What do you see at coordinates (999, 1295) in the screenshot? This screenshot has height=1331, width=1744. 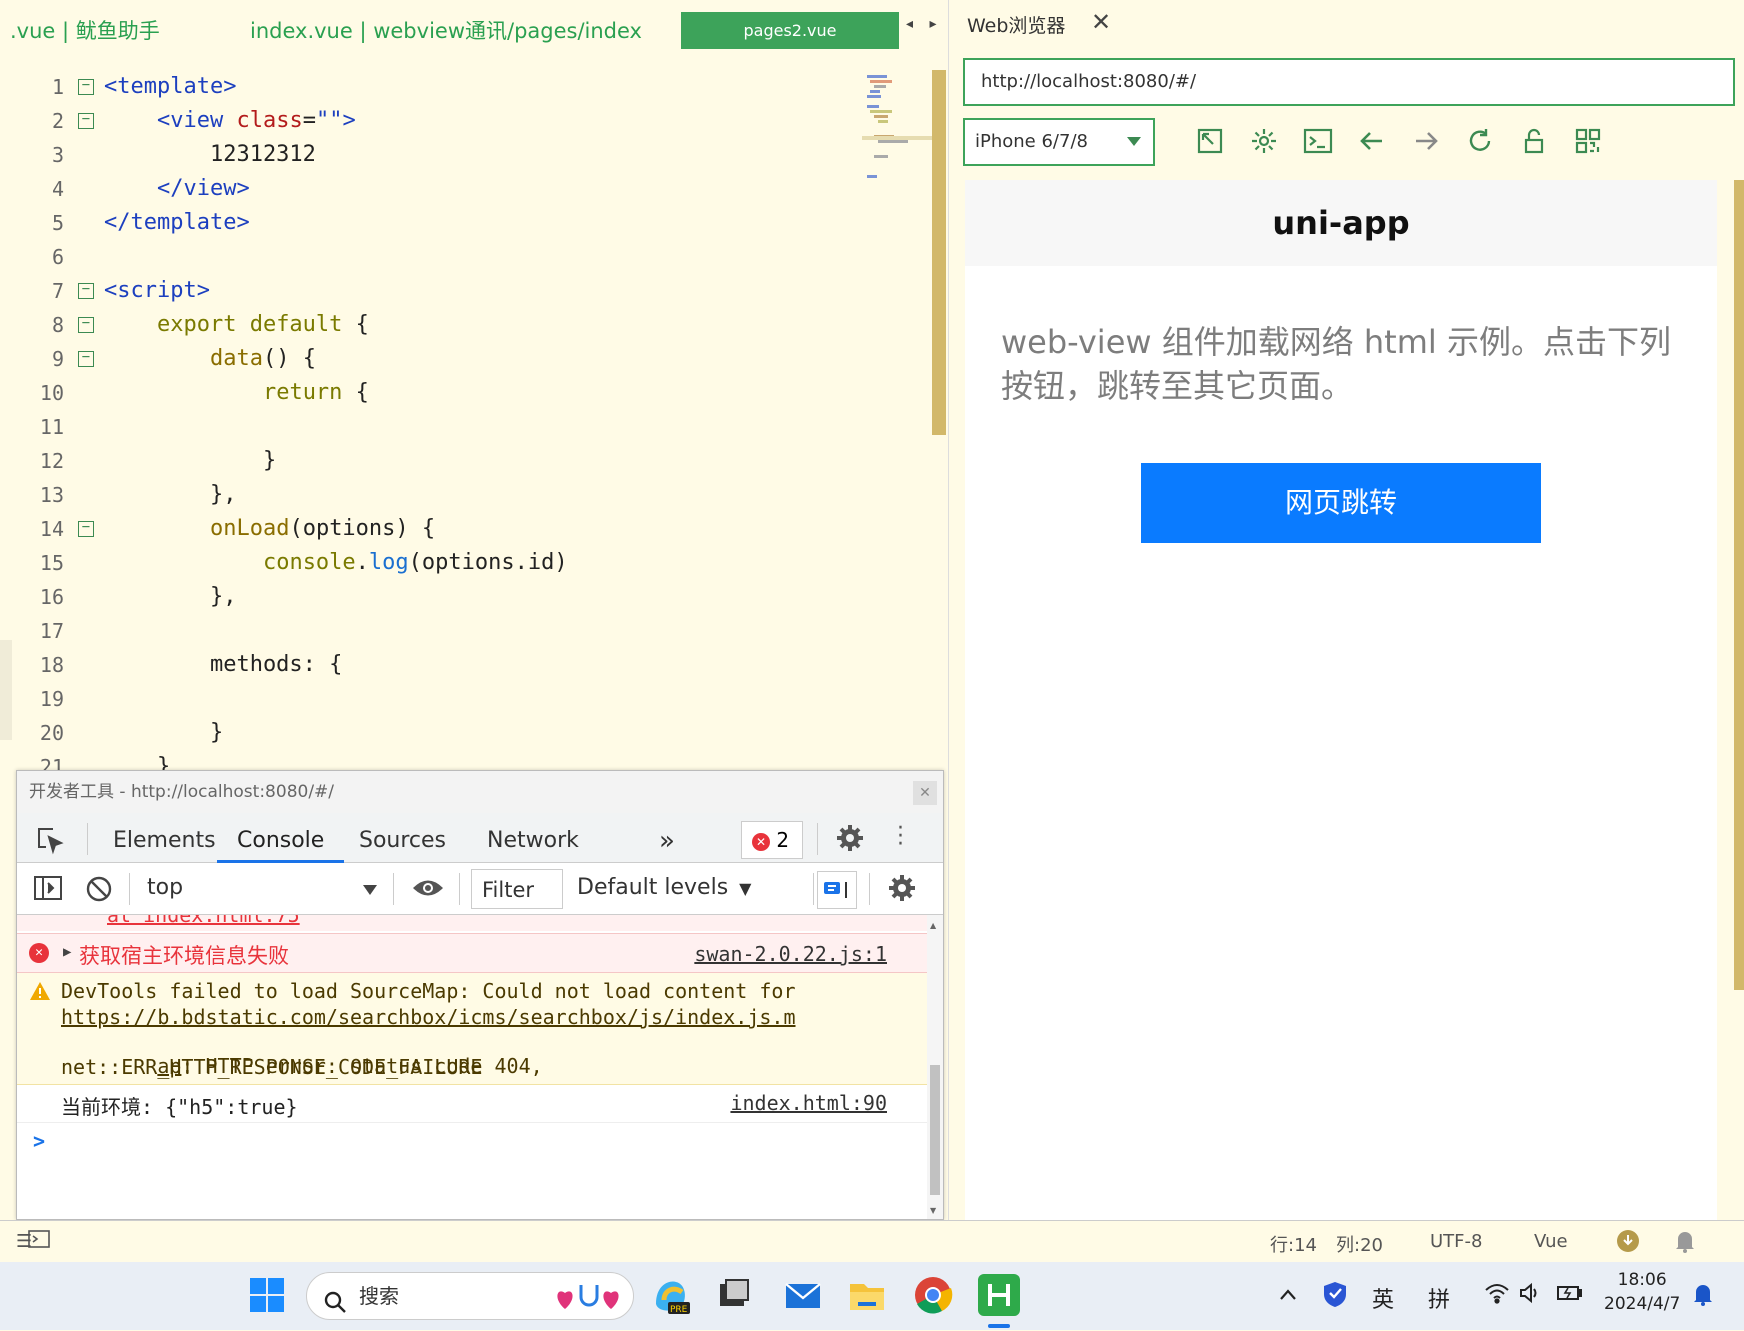 I see `hbuilderx-icon` at bounding box center [999, 1295].